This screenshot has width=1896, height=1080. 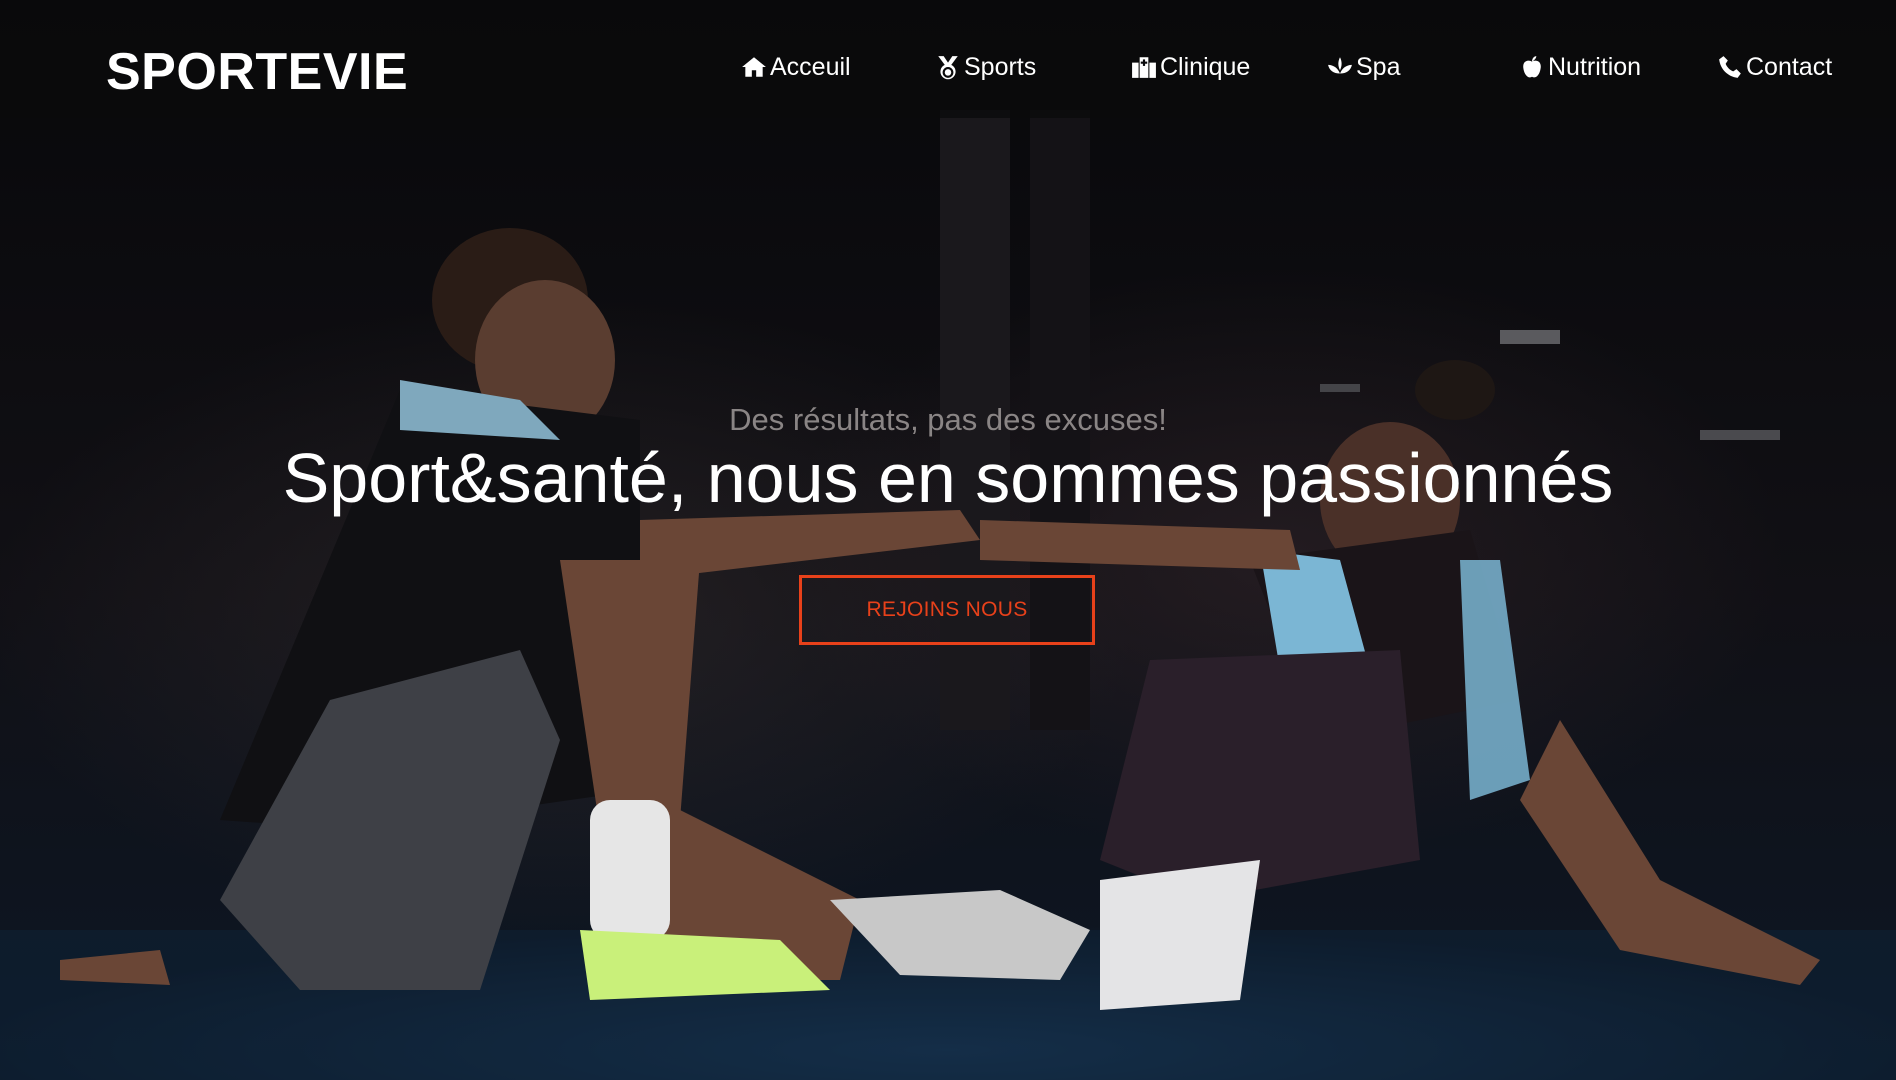 What do you see at coordinates (1000, 66) in the screenshot?
I see `nav-item-label: Sports` at bounding box center [1000, 66].